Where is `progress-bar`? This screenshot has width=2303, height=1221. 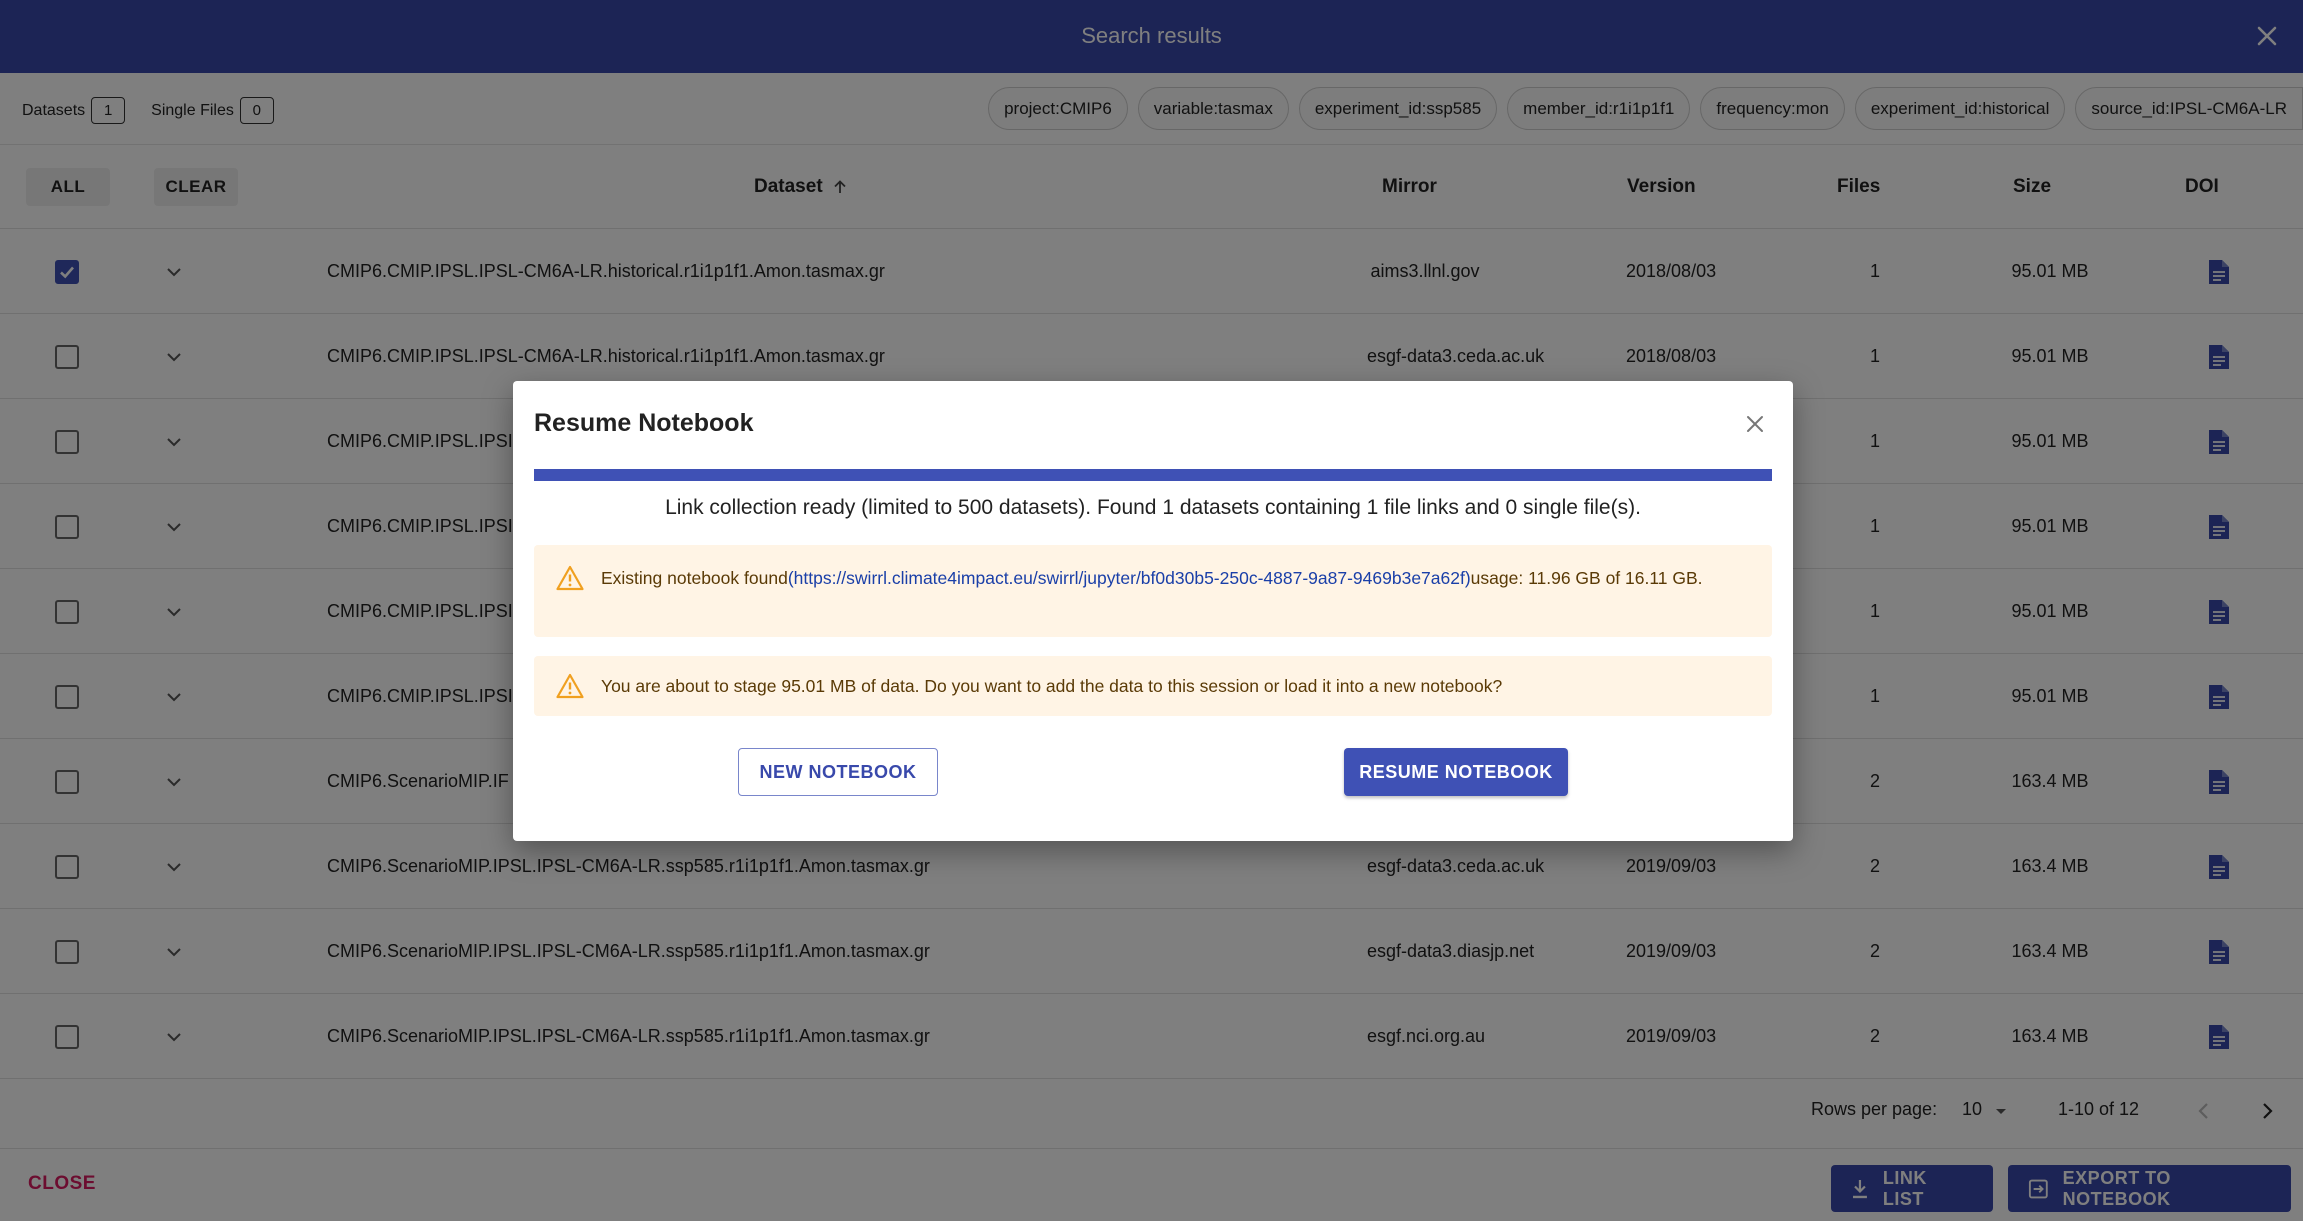 progress-bar is located at coordinates (1153, 475).